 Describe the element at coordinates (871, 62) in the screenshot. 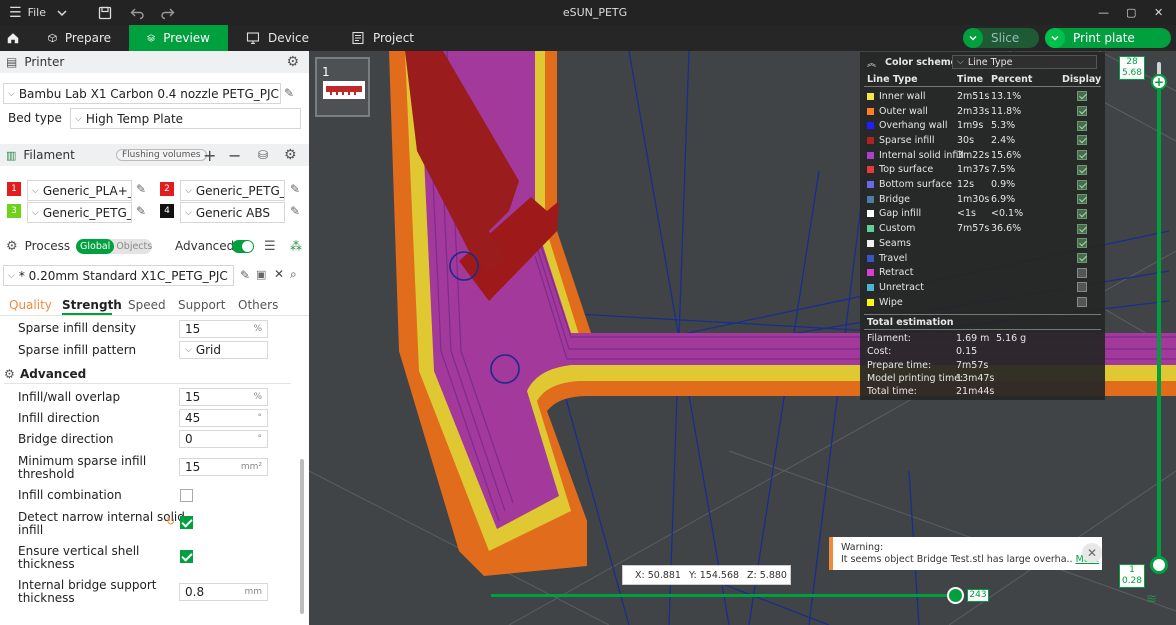

I see `collapse-legend-icon: ︽` at that location.